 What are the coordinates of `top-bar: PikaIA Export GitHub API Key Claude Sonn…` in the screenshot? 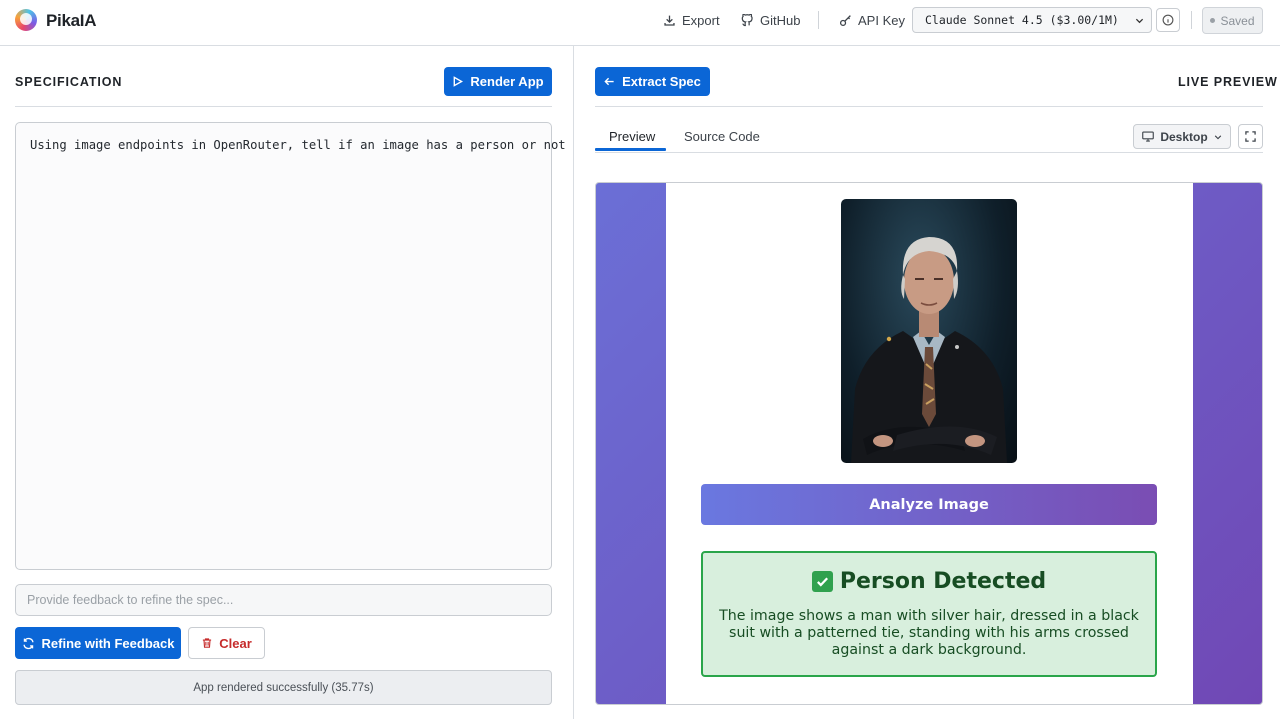 It's located at (640, 23).